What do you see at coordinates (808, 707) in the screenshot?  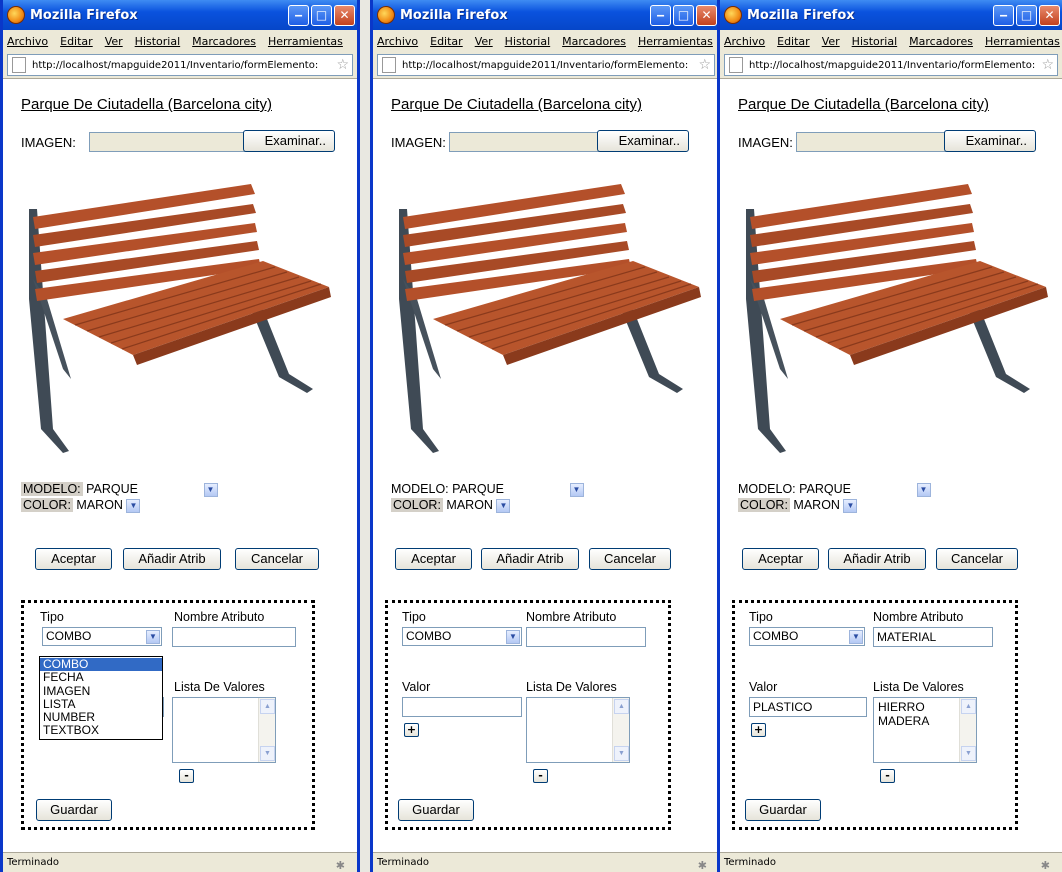 I see `valor-input: PLASTICO` at bounding box center [808, 707].